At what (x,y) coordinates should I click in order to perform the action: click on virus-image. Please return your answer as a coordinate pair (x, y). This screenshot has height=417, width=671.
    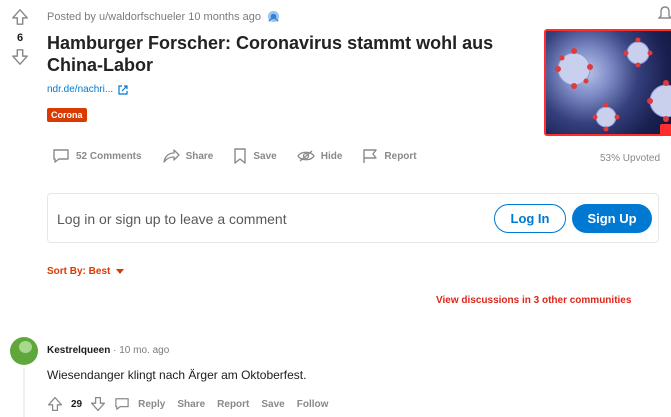
    Looking at the image, I should click on (613, 84).